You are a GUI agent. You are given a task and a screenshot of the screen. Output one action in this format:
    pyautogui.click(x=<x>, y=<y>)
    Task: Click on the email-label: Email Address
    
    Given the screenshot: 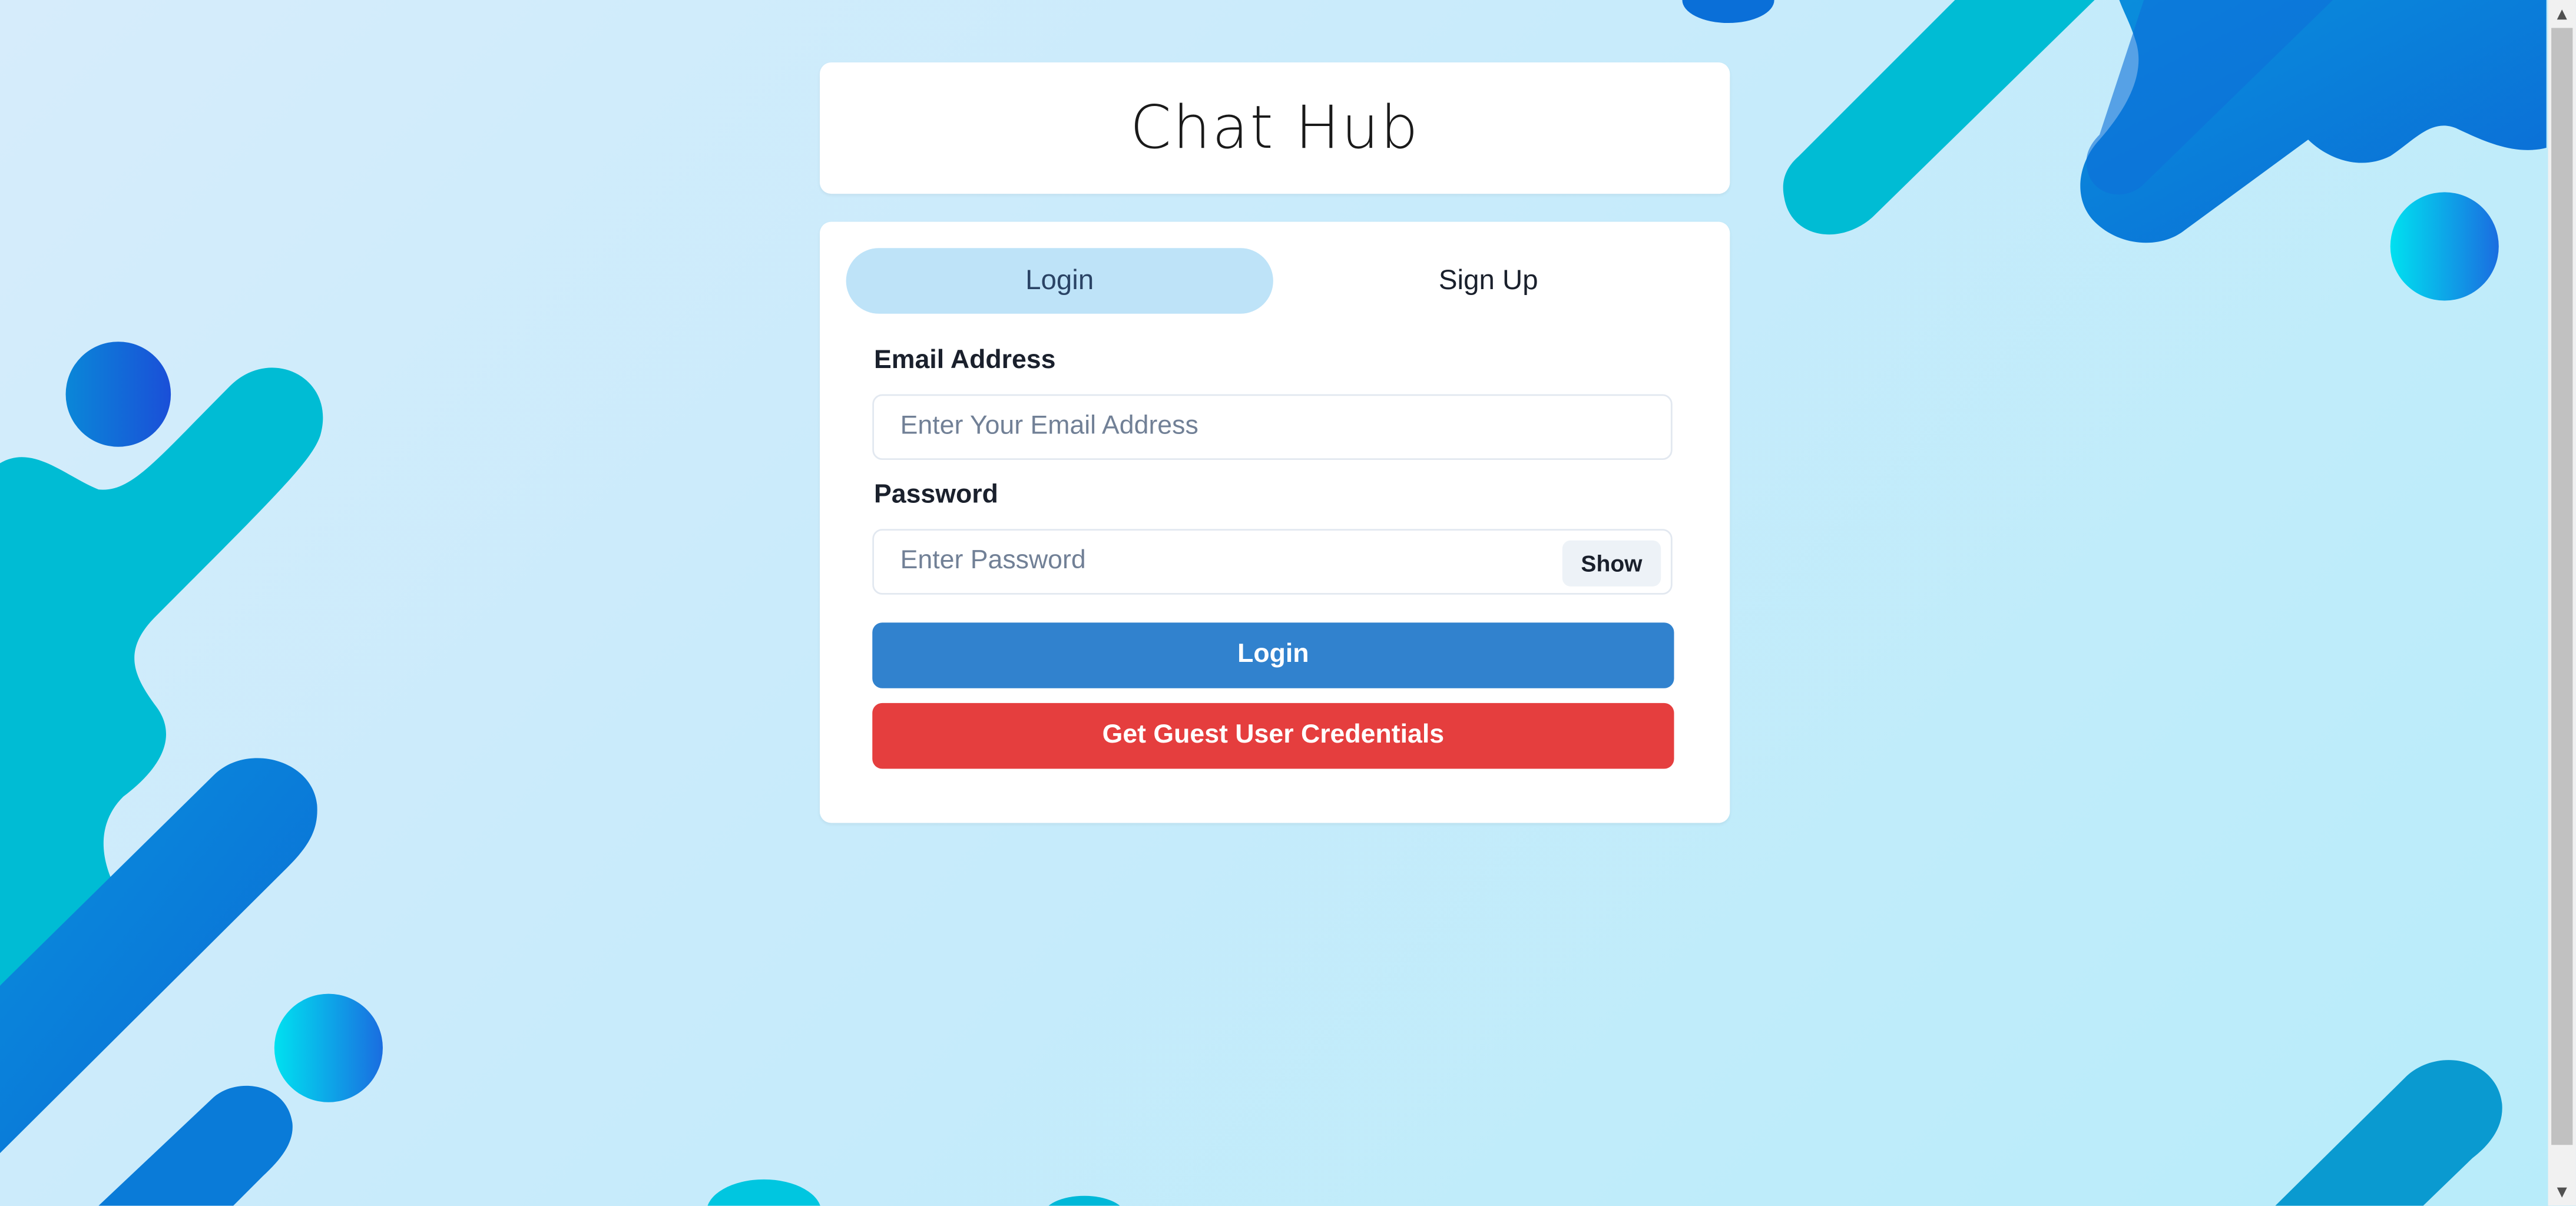 What is the action you would take?
    pyautogui.click(x=965, y=360)
    